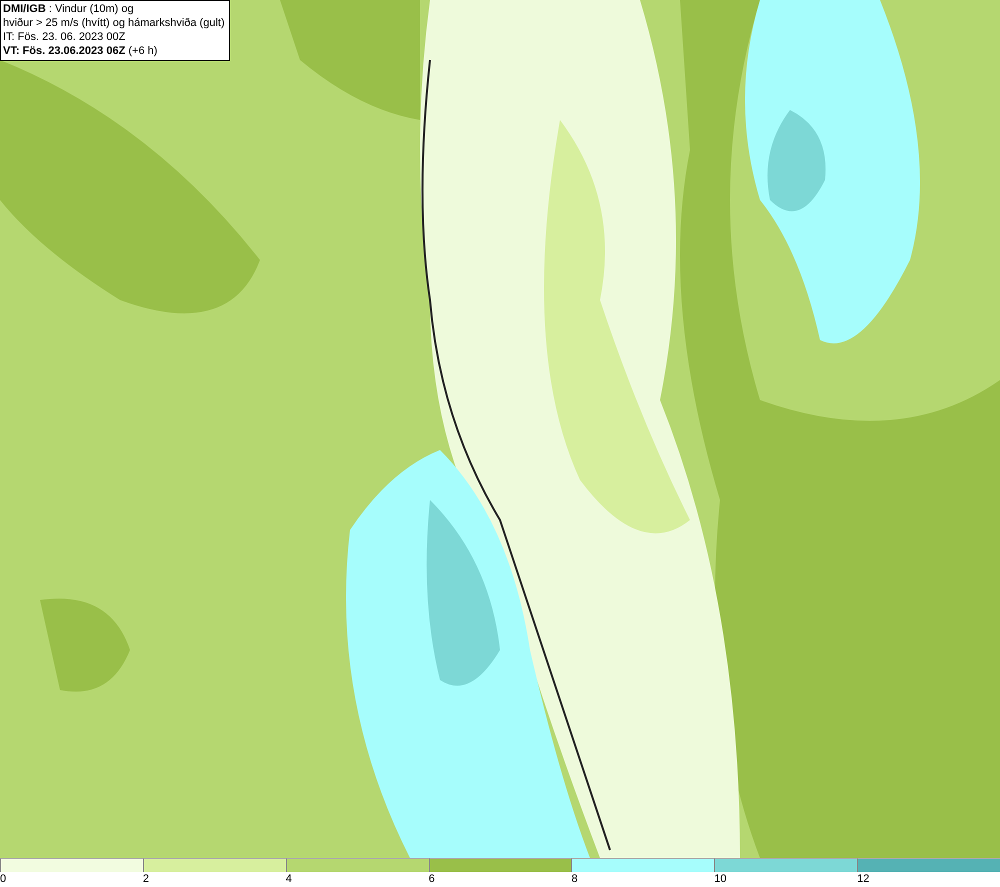  I want to click on legend-label: 4, so click(289, 879).